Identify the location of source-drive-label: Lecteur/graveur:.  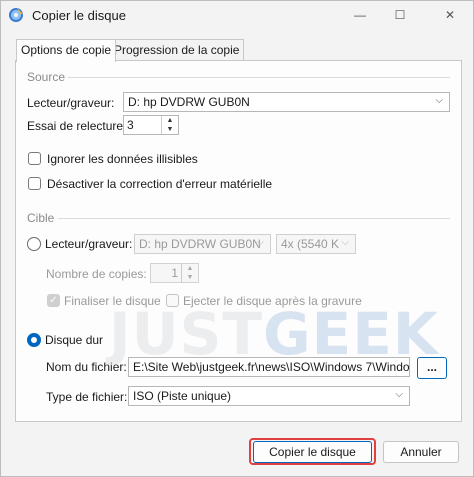
(71, 103).